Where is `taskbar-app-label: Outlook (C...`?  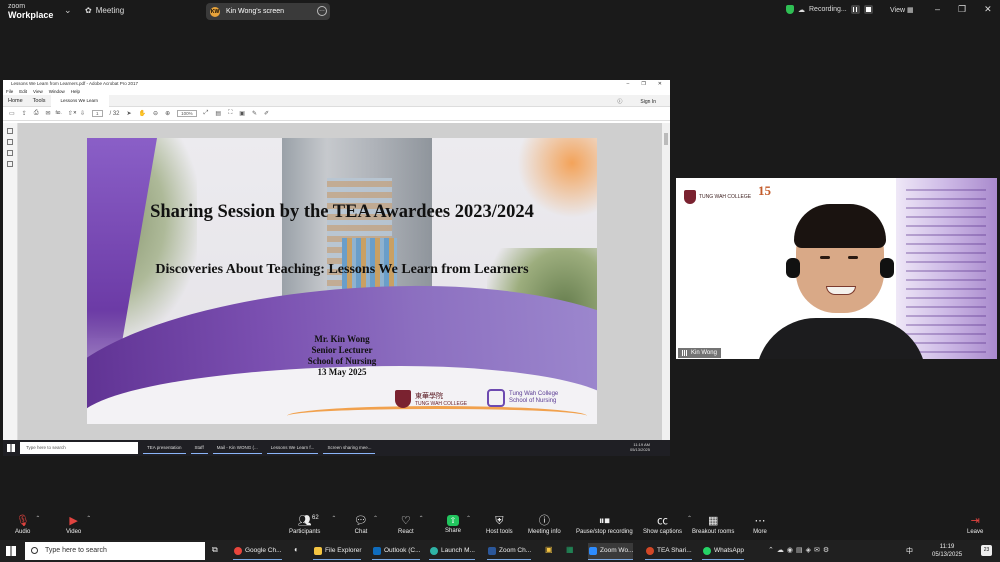 taskbar-app-label: Outlook (C... is located at coordinates (402, 550).